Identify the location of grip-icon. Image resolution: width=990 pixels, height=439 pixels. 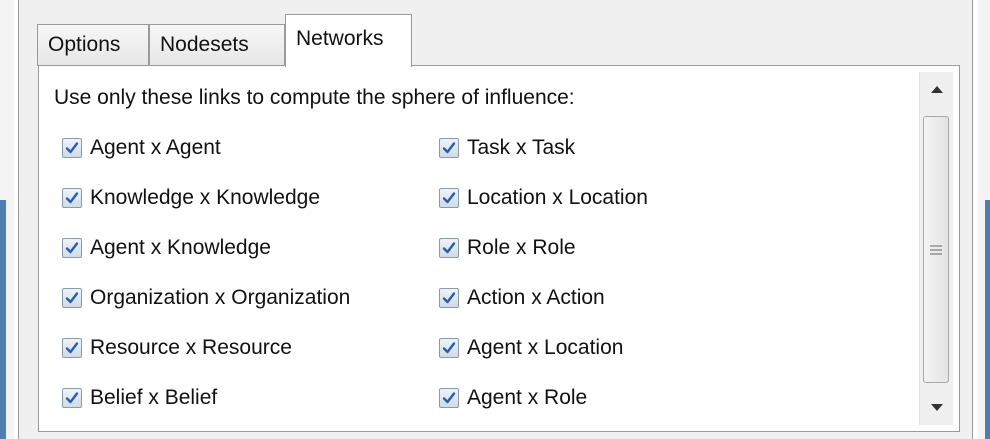
(936, 249).